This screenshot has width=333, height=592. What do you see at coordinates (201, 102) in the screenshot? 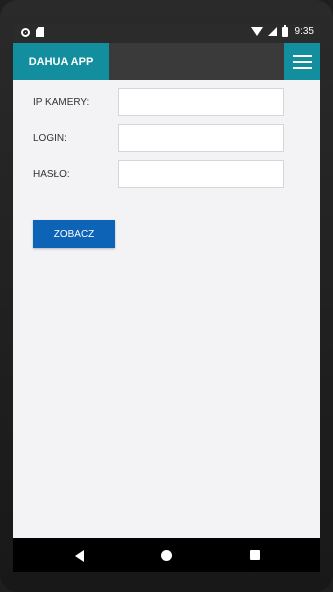
I see `ip-input` at bounding box center [201, 102].